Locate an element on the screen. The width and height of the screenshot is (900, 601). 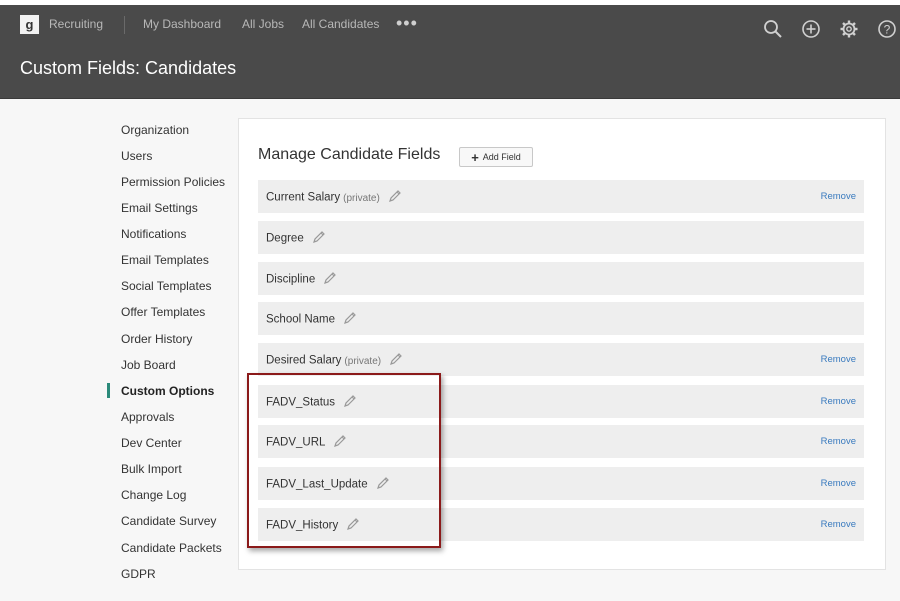
field-name: School Name is located at coordinates (311, 319).